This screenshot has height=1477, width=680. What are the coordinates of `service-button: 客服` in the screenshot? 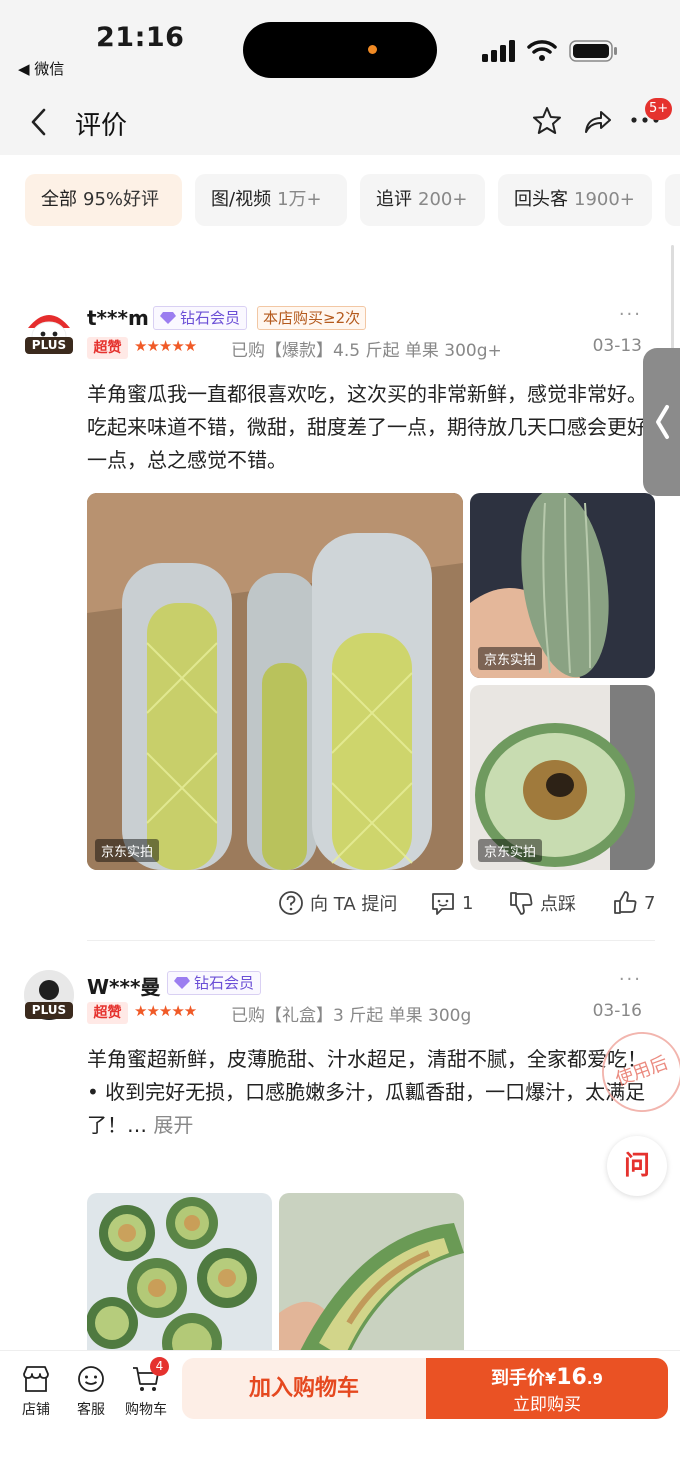 It's located at (91, 1389).